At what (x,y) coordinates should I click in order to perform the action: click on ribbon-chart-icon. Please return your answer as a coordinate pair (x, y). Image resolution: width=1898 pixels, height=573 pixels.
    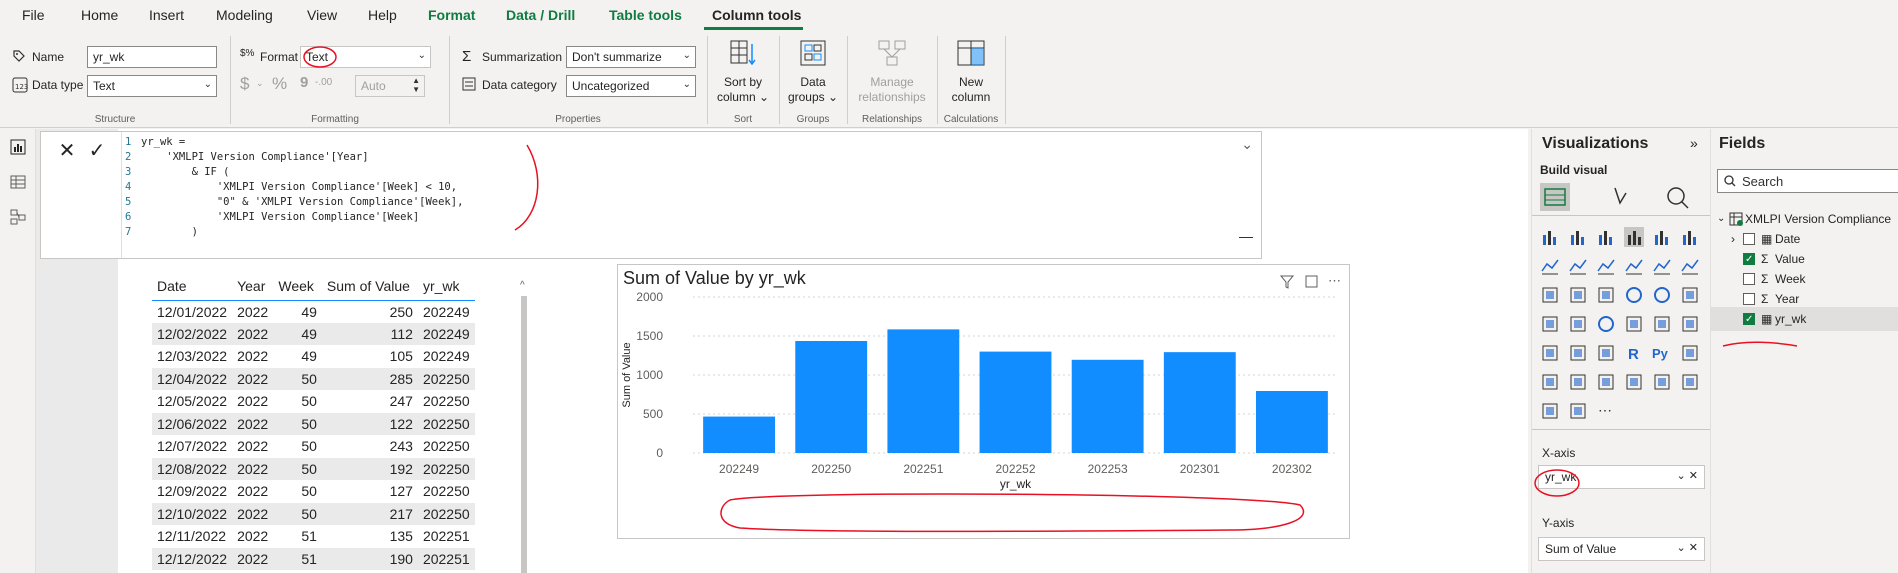
    Looking at the image, I should click on (1690, 266).